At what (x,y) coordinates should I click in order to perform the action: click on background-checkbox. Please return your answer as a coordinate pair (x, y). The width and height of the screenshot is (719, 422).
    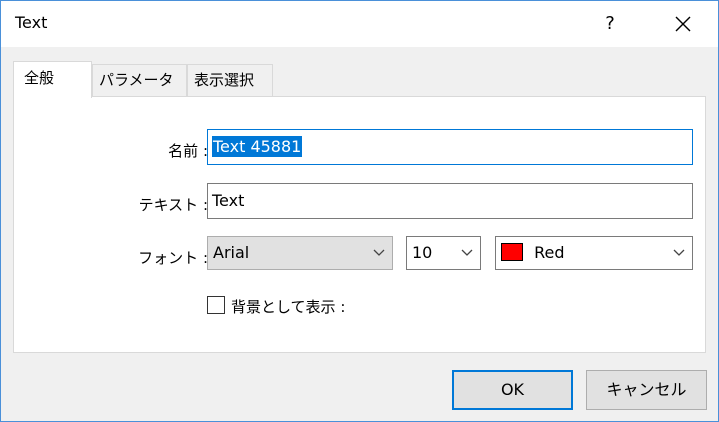
    Looking at the image, I should click on (216, 305).